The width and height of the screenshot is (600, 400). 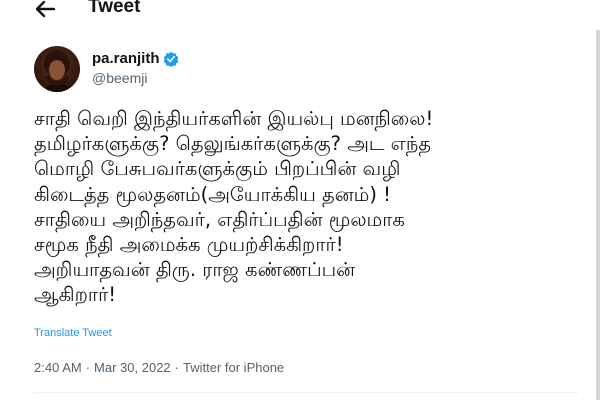 I want to click on avatar-image, so click(x=57, y=71).